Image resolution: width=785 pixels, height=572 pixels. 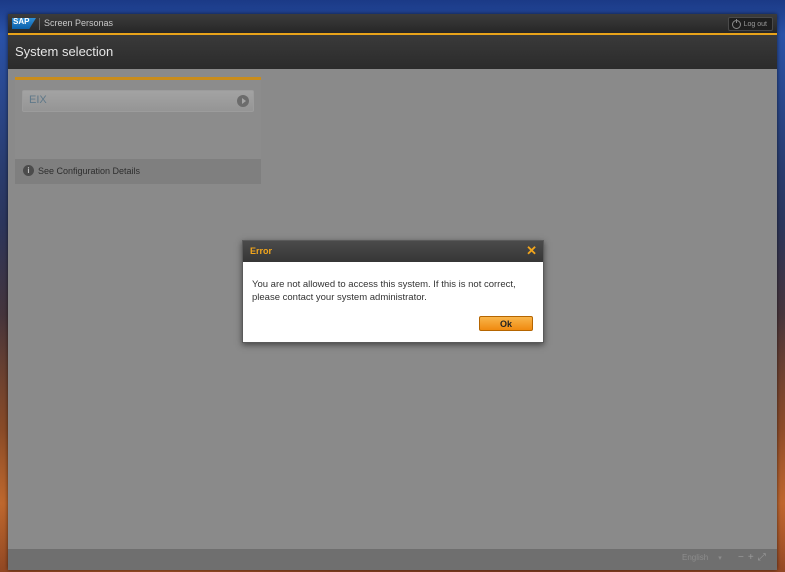 I want to click on arrow-right-icon, so click(x=243, y=101).